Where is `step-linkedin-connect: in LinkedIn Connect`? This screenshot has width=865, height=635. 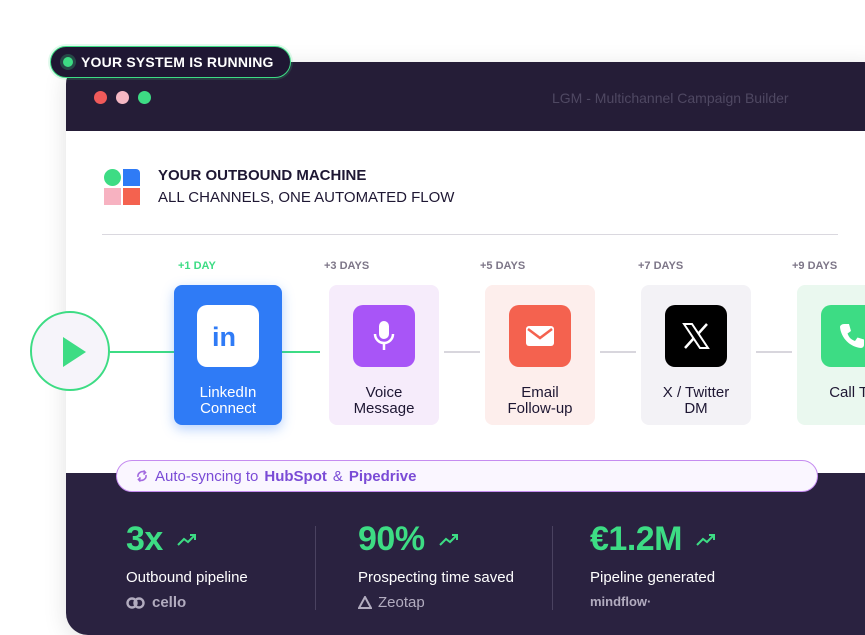
step-linkedin-connect: in LinkedIn Connect is located at coordinates (228, 355).